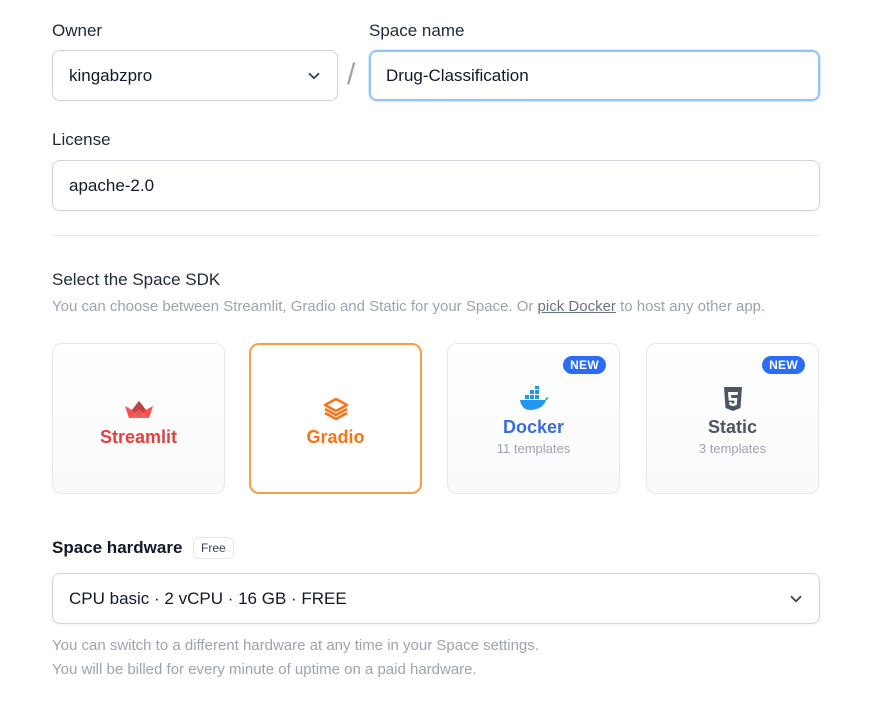 The image size is (873, 701). What do you see at coordinates (577, 306) in the screenshot?
I see `pick-docker-link: pick Docker` at bounding box center [577, 306].